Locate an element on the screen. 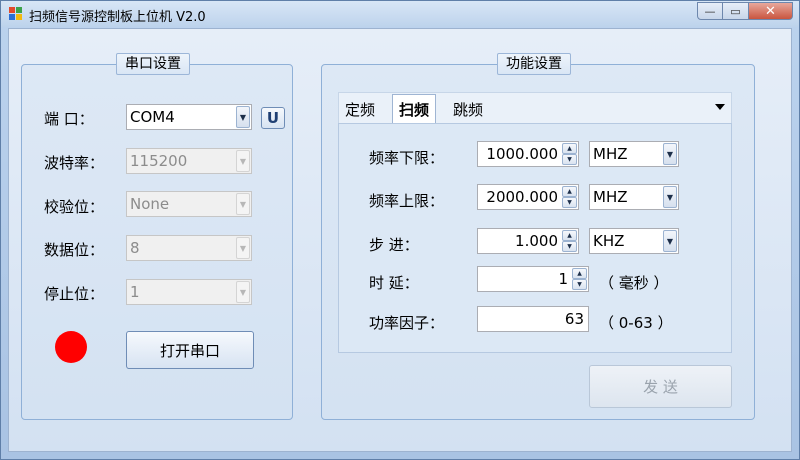 Image resolution: width=800 pixels, height=460 pixels. close-icon: ✕ is located at coordinates (770, 11).